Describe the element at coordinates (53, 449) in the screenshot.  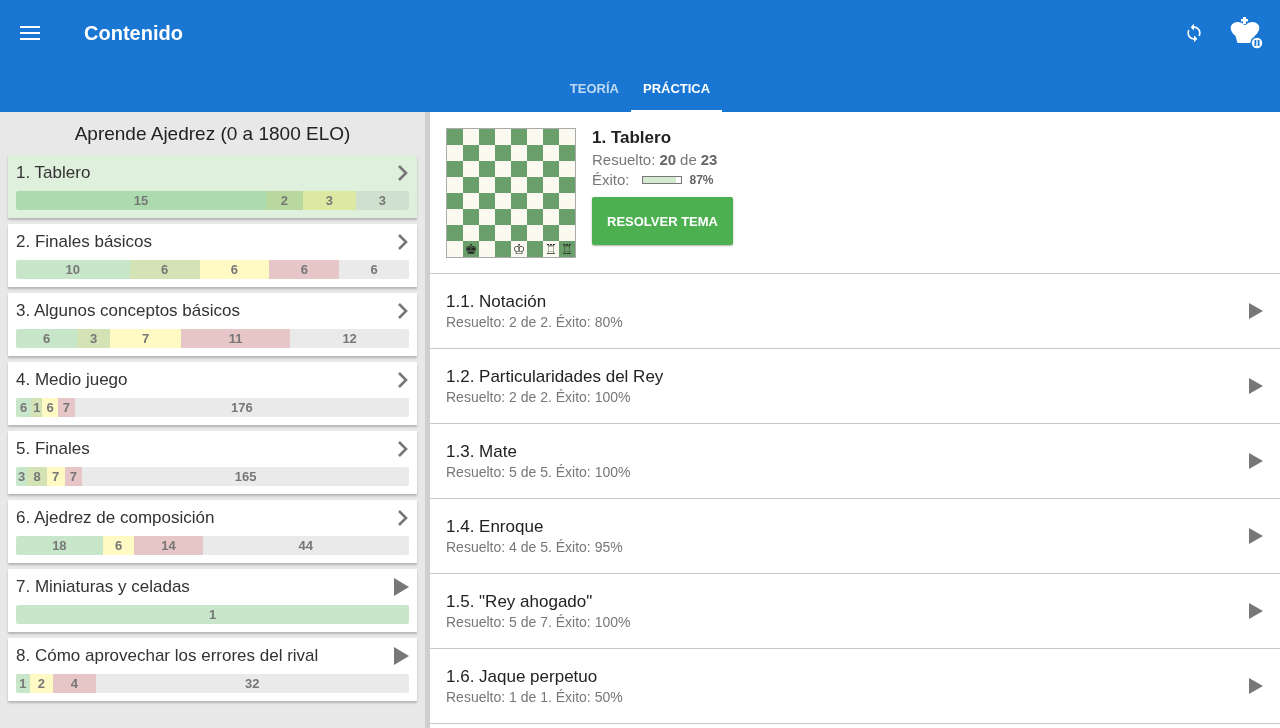
I see `chapter-title: 5. Finales` at that location.